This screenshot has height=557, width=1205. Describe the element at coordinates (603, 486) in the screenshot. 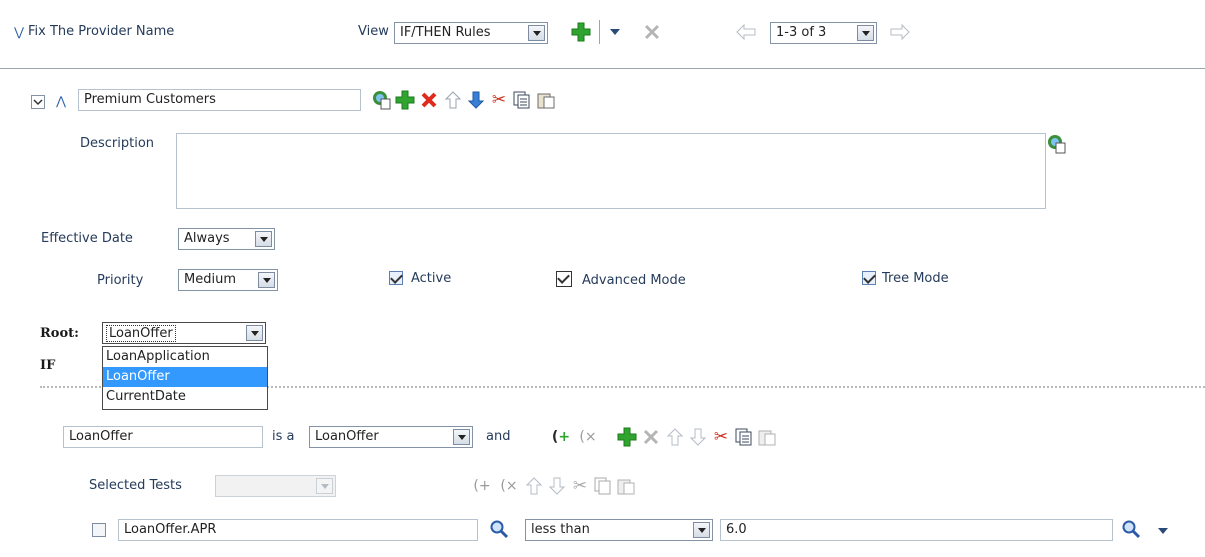

I see `copy-icon-disabled` at that location.